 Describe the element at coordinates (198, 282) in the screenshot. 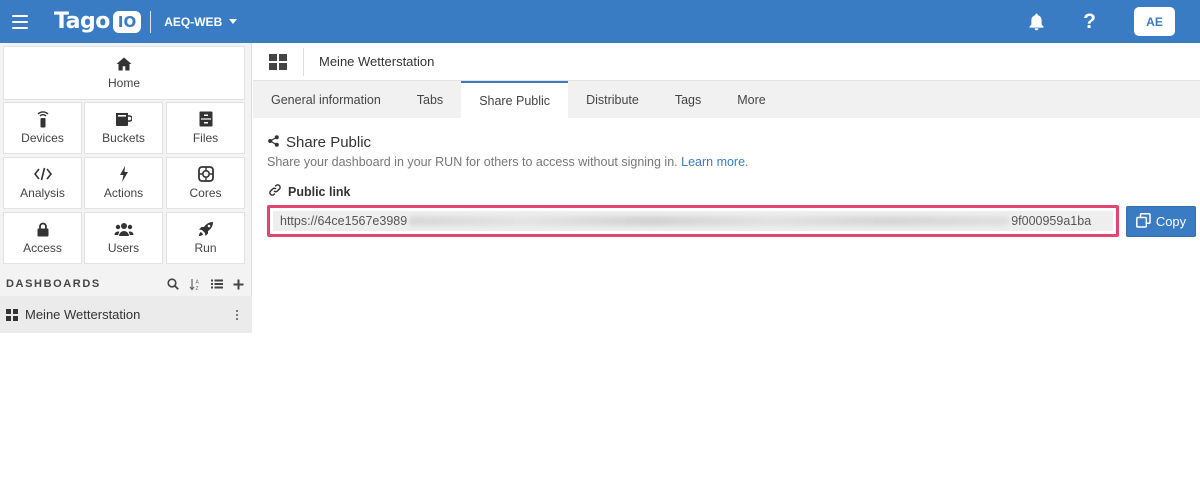

I see `svg-text: A` at that location.